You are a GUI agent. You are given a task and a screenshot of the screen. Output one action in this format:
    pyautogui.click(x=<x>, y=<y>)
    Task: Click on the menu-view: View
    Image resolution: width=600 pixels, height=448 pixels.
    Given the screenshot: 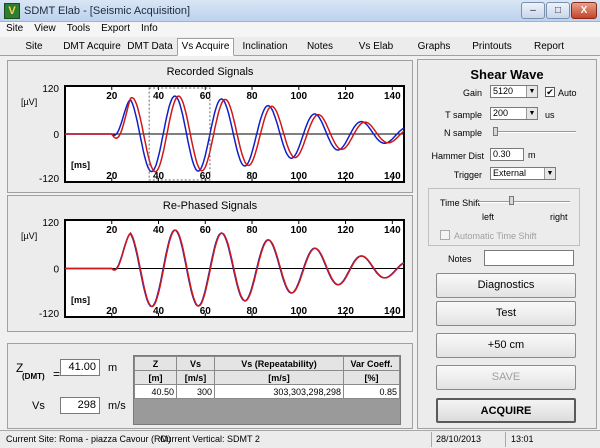 What is the action you would take?
    pyautogui.click(x=44, y=28)
    